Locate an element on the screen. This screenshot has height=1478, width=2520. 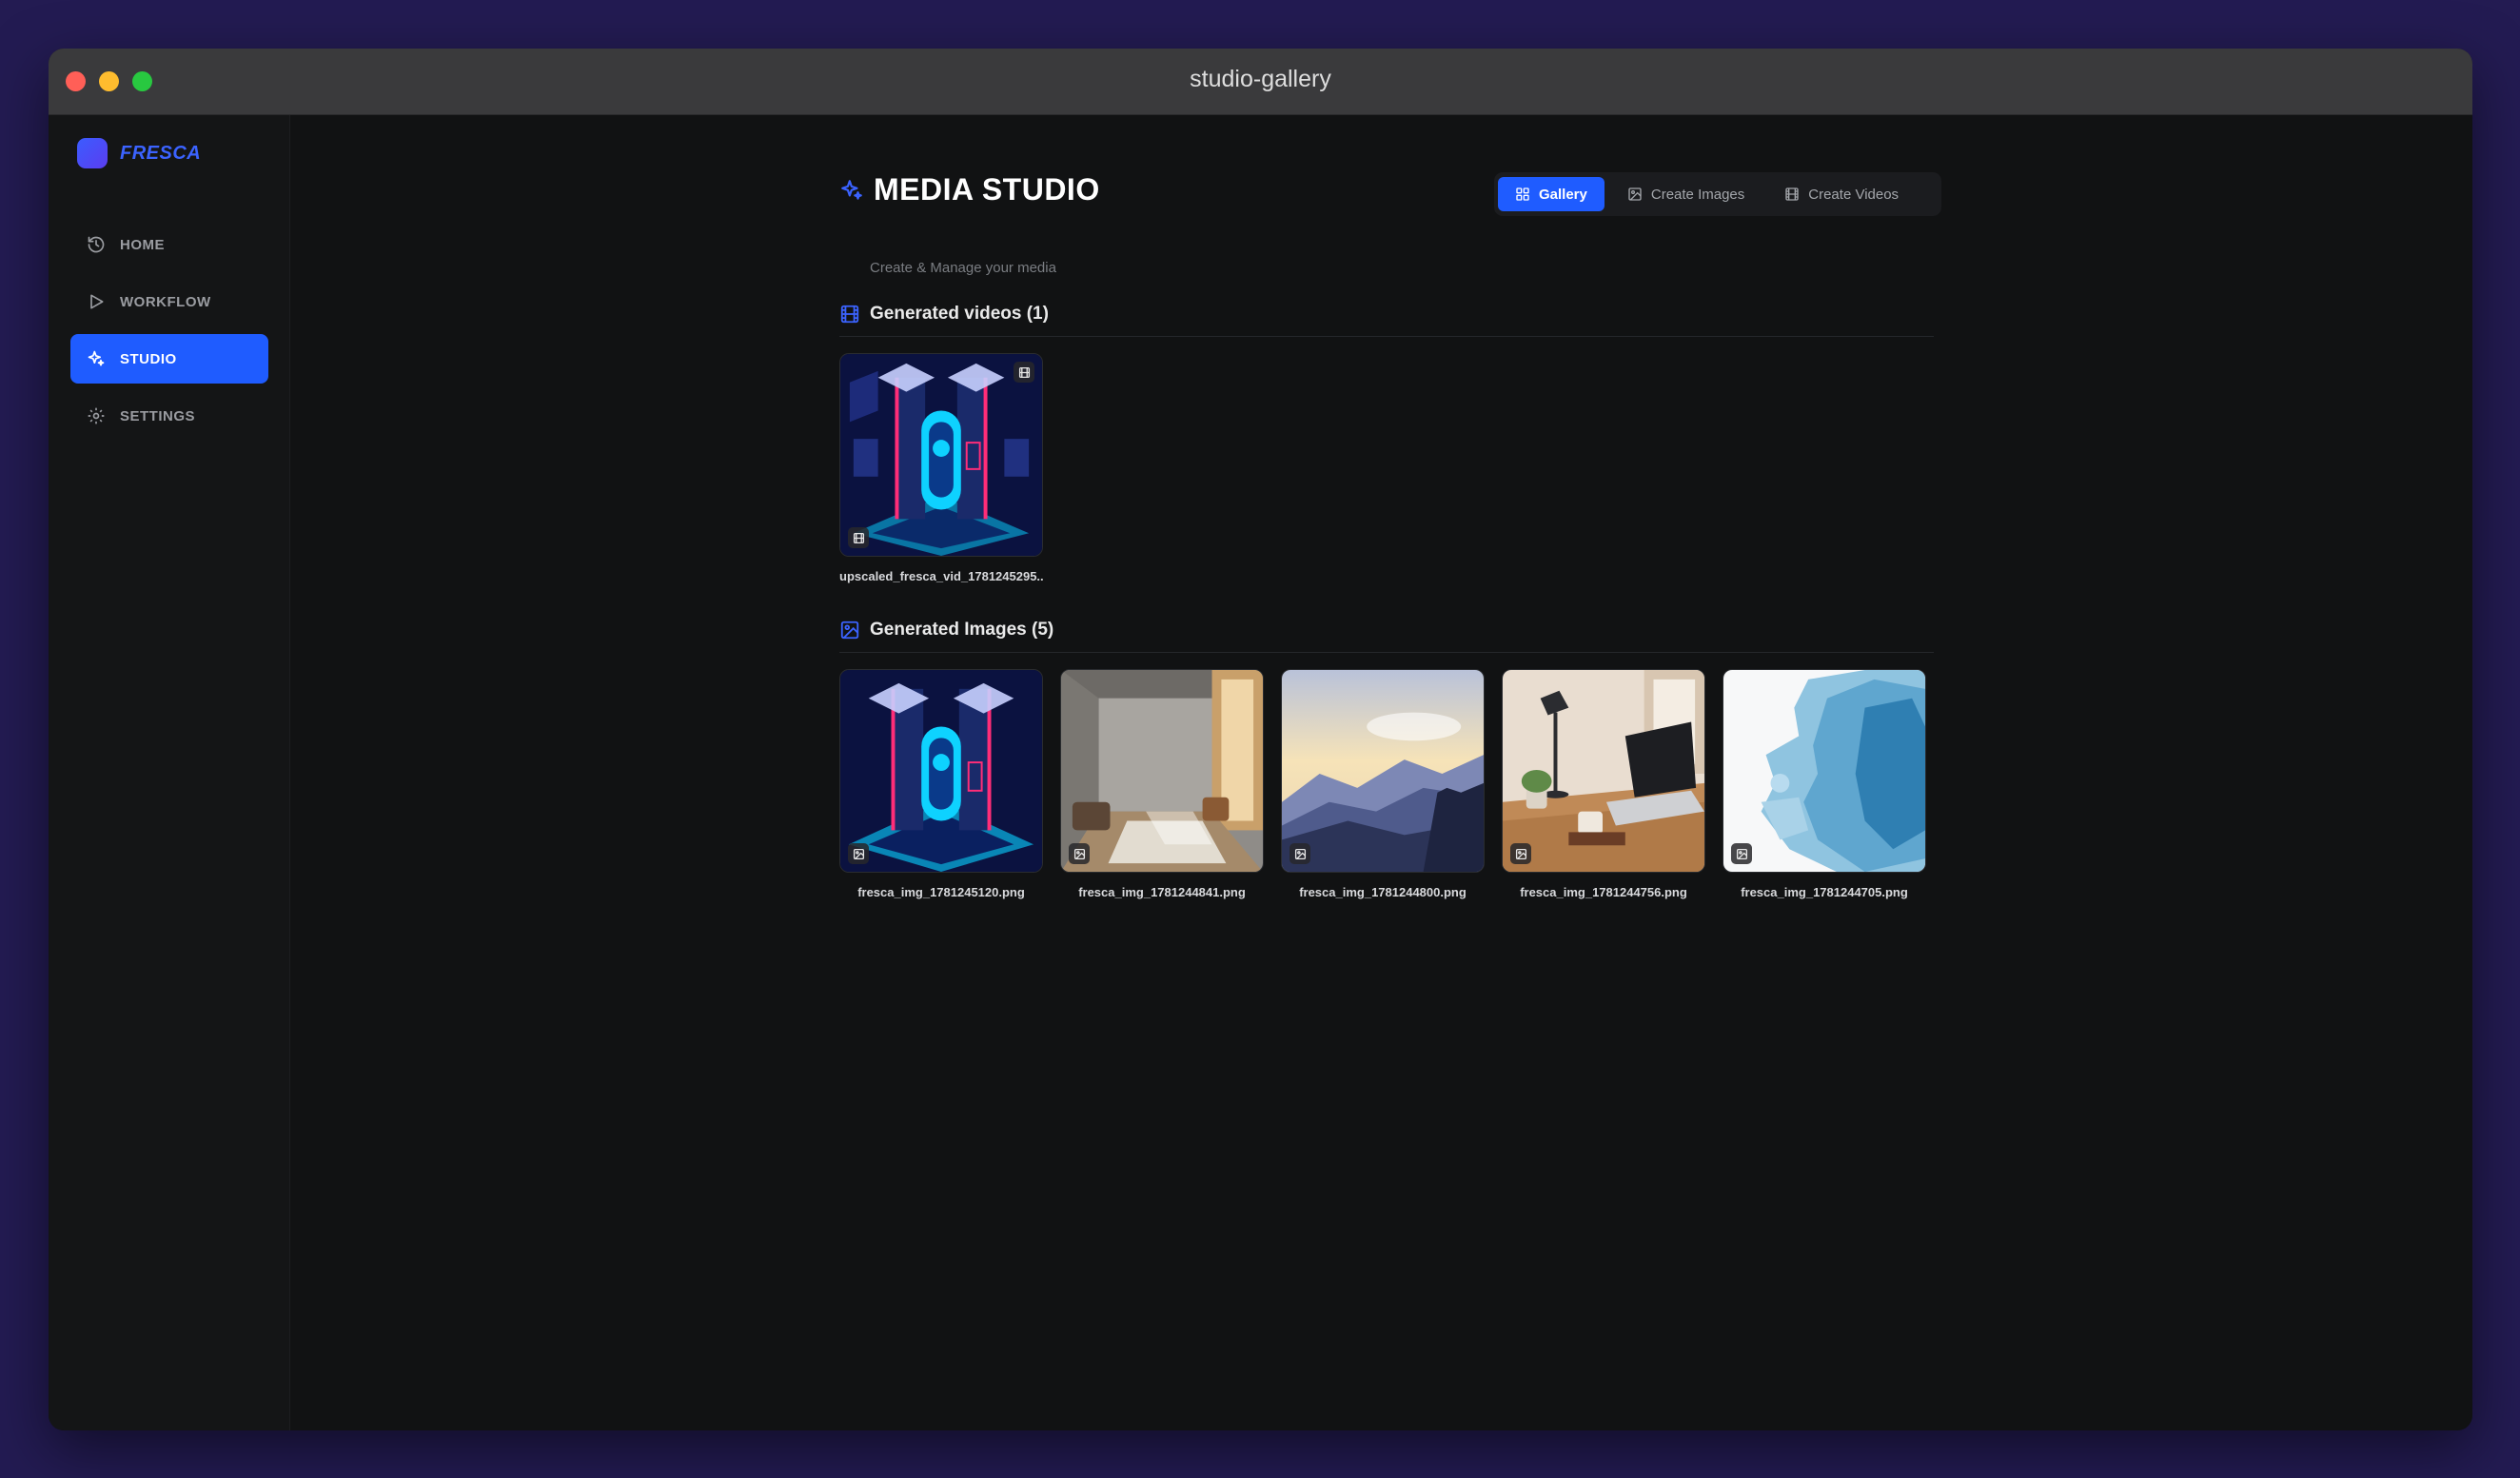
image-card: fresca_img_1781244800.png is located at coordinates (1383, 784).